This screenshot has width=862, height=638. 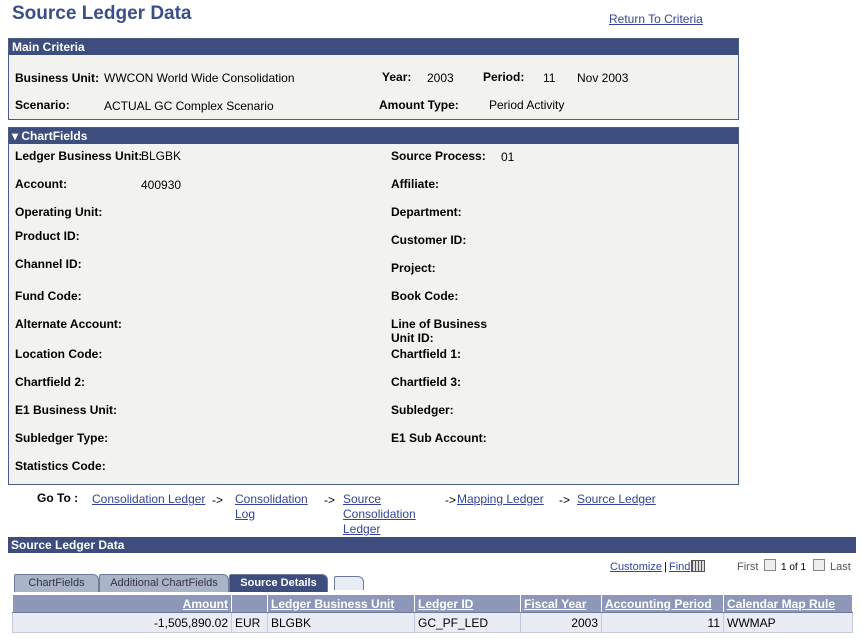 What do you see at coordinates (561, 603) in the screenshot?
I see `col-fiscal-year: Fiscal Year` at bounding box center [561, 603].